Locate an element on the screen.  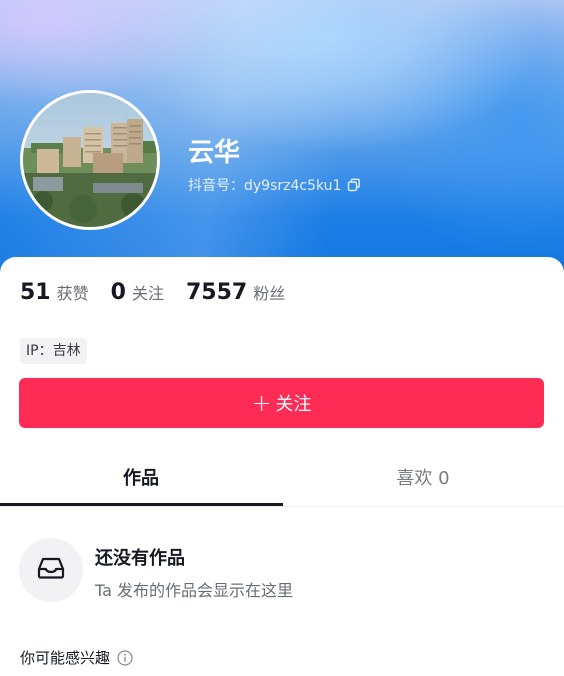
stat-value: 0 is located at coordinates (118, 292).